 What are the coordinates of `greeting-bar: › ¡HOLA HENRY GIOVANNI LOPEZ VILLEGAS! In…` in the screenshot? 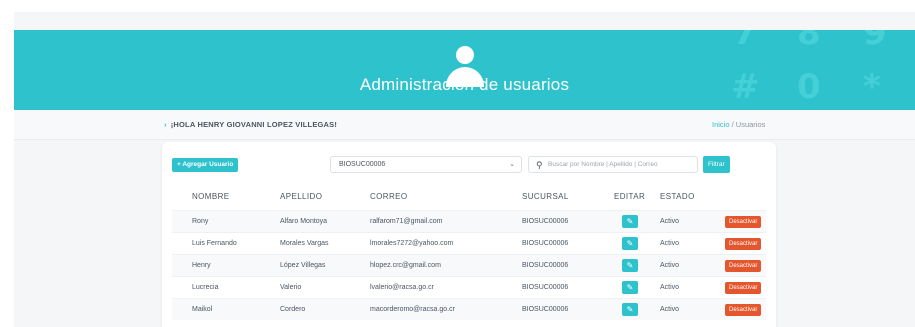 It's located at (464, 125).